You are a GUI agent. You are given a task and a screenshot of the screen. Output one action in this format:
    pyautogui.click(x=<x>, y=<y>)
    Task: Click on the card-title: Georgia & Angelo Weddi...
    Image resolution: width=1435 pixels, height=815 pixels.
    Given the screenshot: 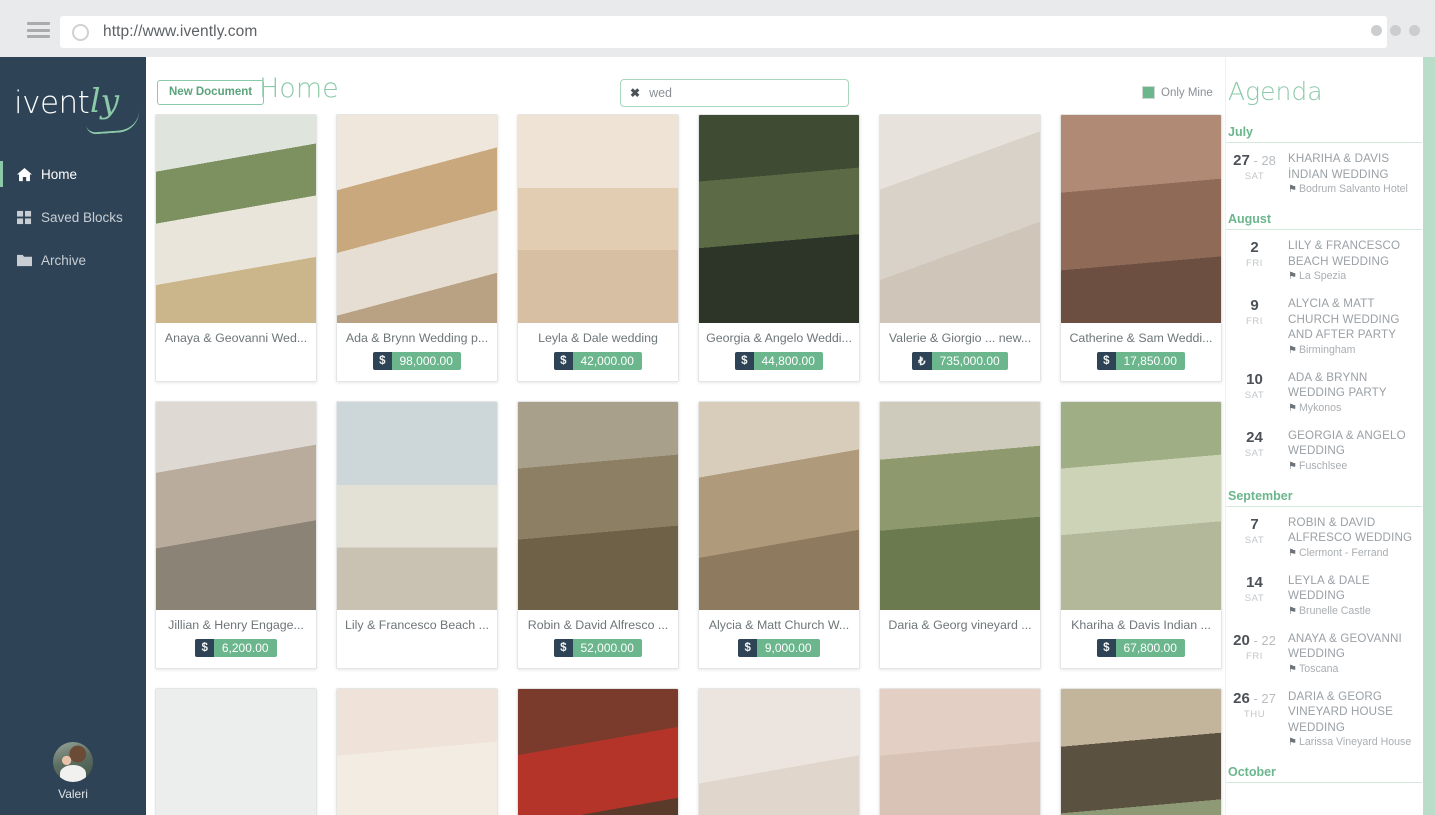 What is the action you would take?
    pyautogui.click(x=779, y=338)
    